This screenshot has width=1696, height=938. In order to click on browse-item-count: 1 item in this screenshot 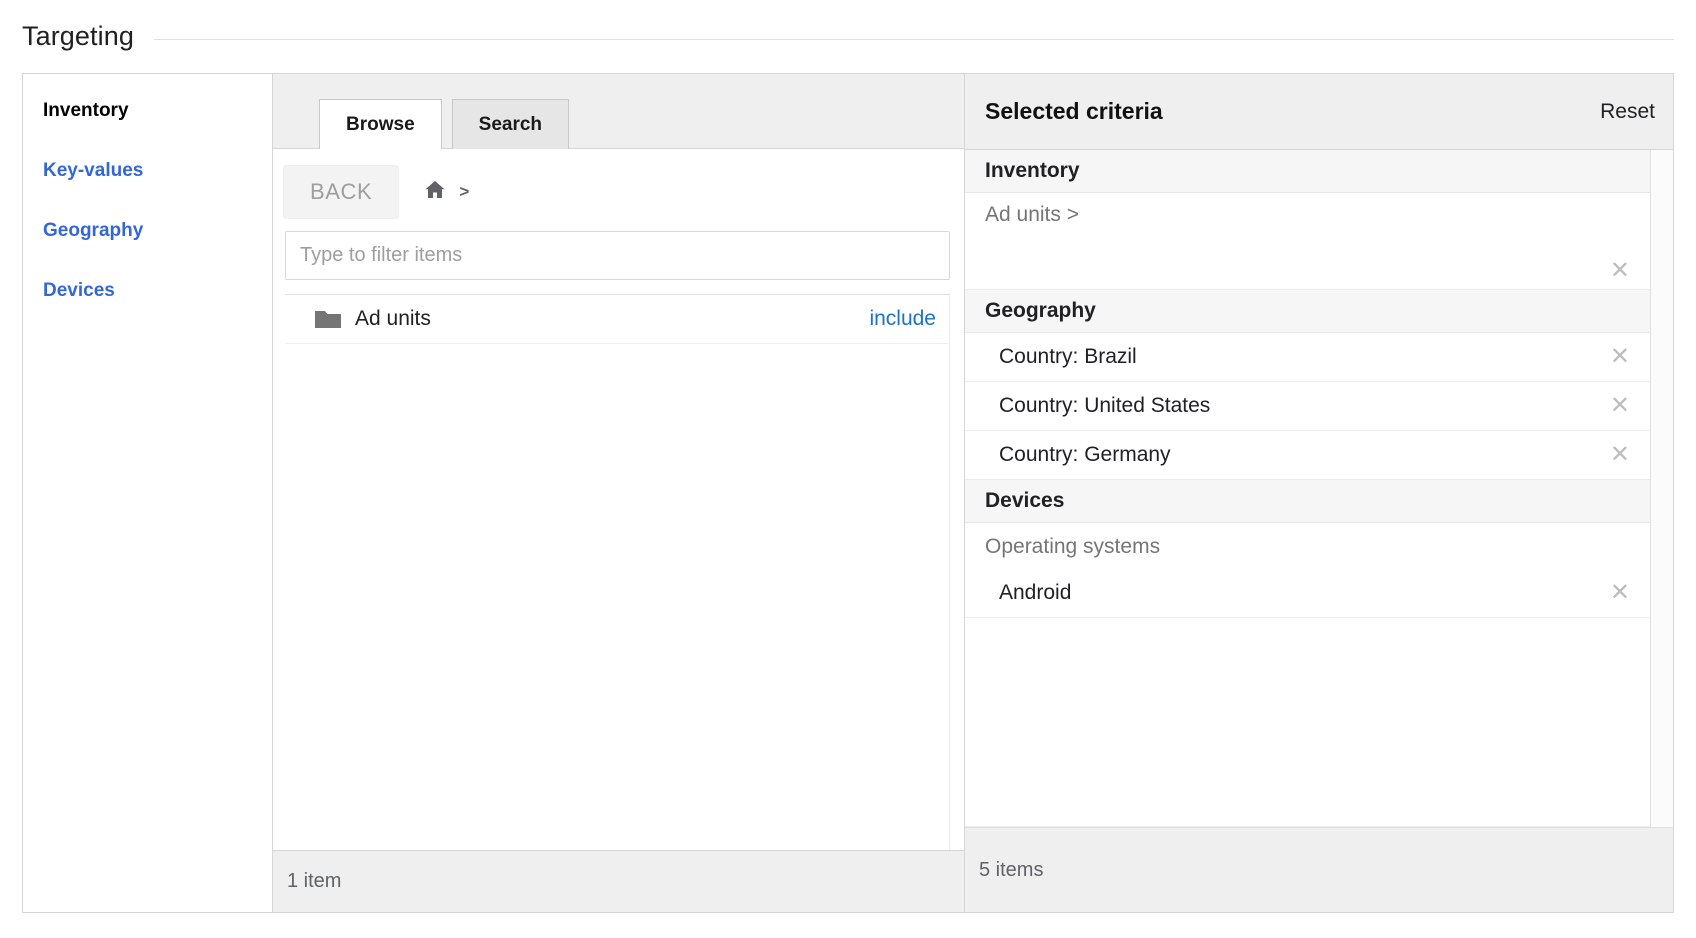, I will do `click(314, 881)`.